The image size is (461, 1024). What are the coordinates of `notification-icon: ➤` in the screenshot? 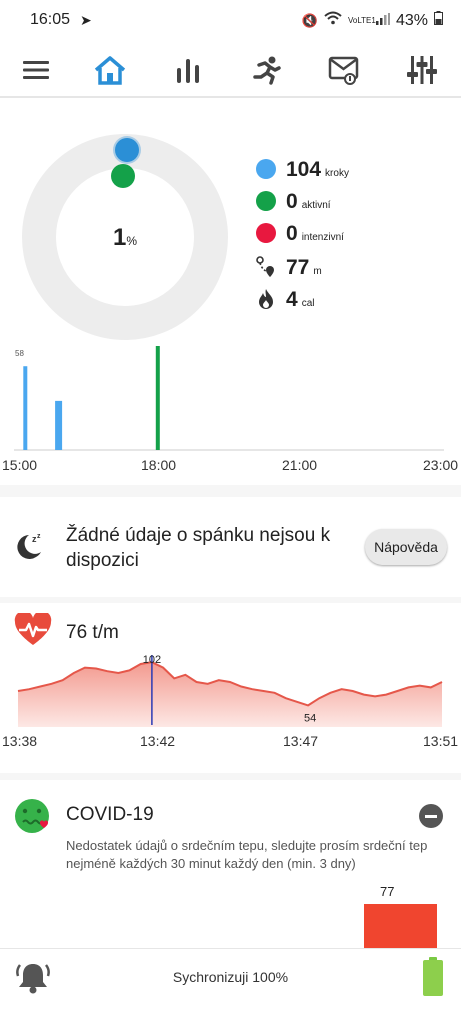 It's located at (86, 20).